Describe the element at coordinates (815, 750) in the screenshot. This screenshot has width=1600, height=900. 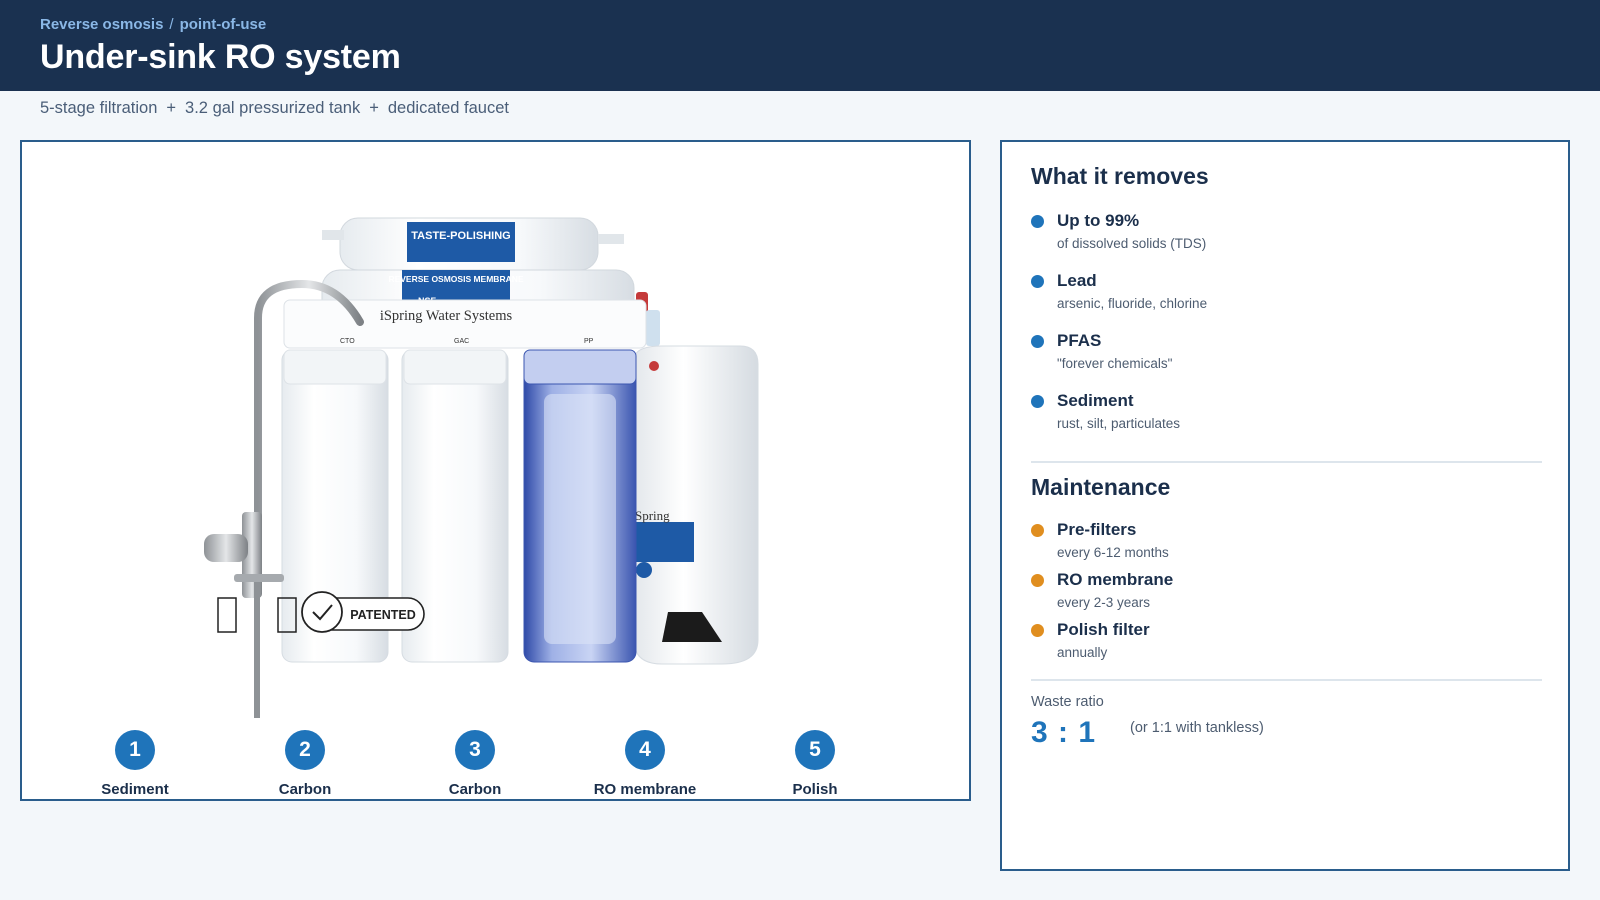
I see `stage-number-badge: 5` at that location.